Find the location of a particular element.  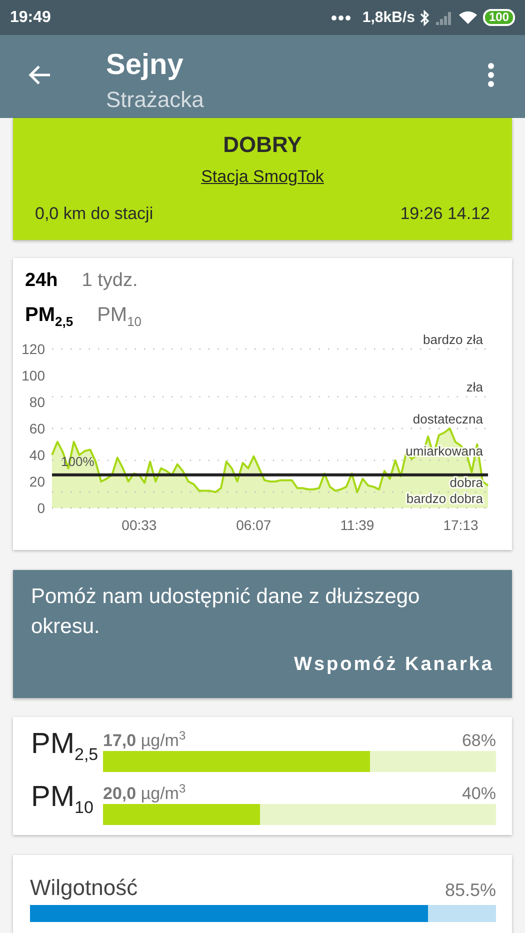

signal-icon is located at coordinates (443, 17).